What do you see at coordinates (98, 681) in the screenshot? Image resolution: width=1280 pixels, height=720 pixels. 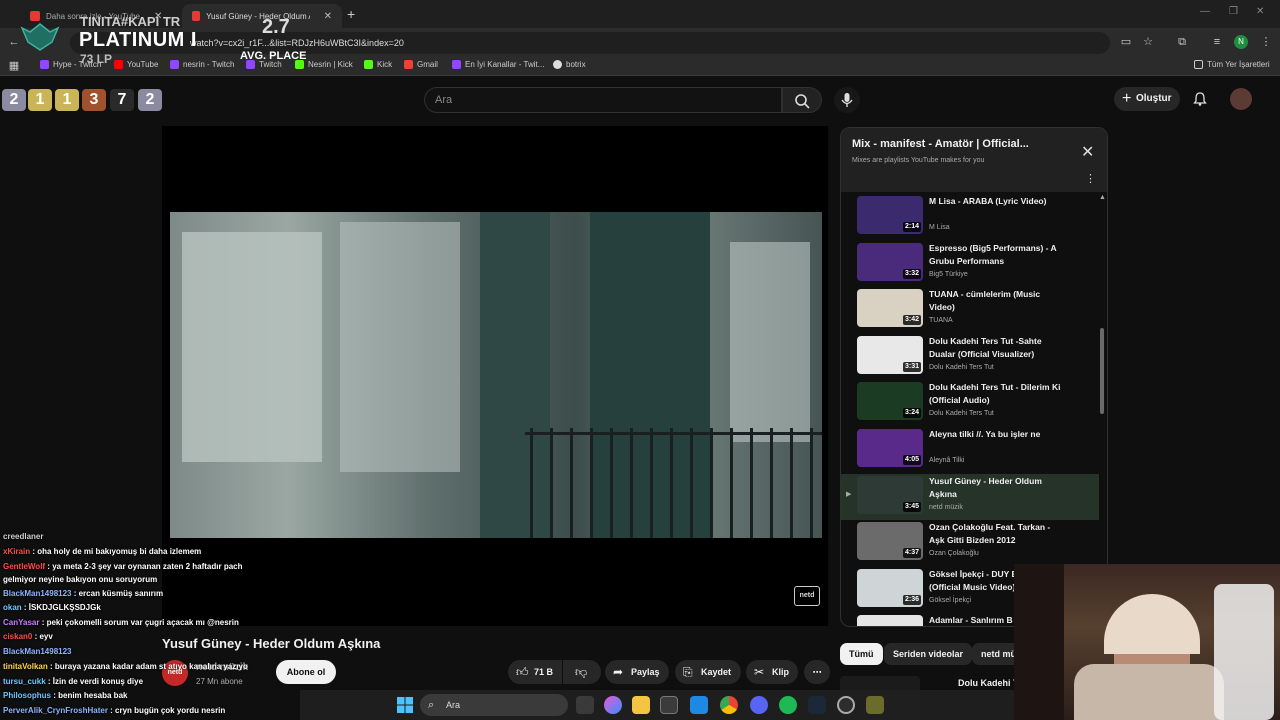 I see `chat-text: İzin de verdi konuş diye` at bounding box center [98, 681].